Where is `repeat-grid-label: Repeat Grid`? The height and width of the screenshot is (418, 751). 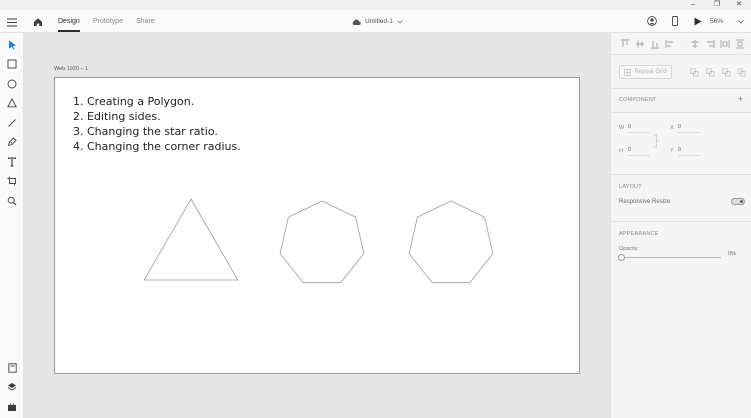
repeat-grid-label: Repeat Grid is located at coordinates (650, 72).